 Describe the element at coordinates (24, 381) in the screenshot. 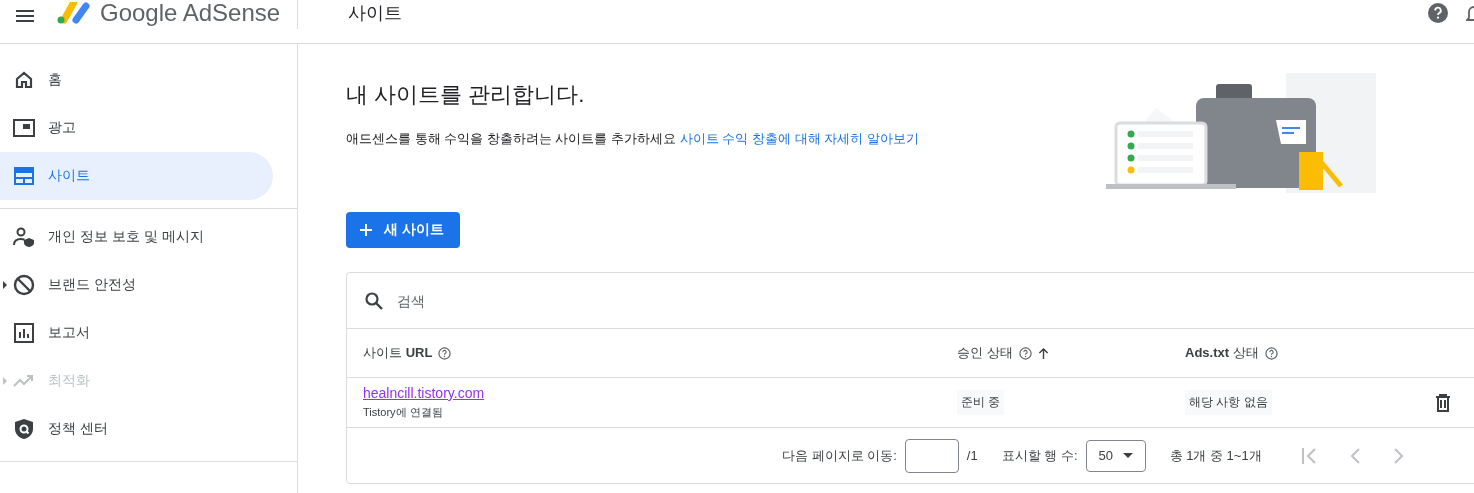

I see `trend-icon` at that location.